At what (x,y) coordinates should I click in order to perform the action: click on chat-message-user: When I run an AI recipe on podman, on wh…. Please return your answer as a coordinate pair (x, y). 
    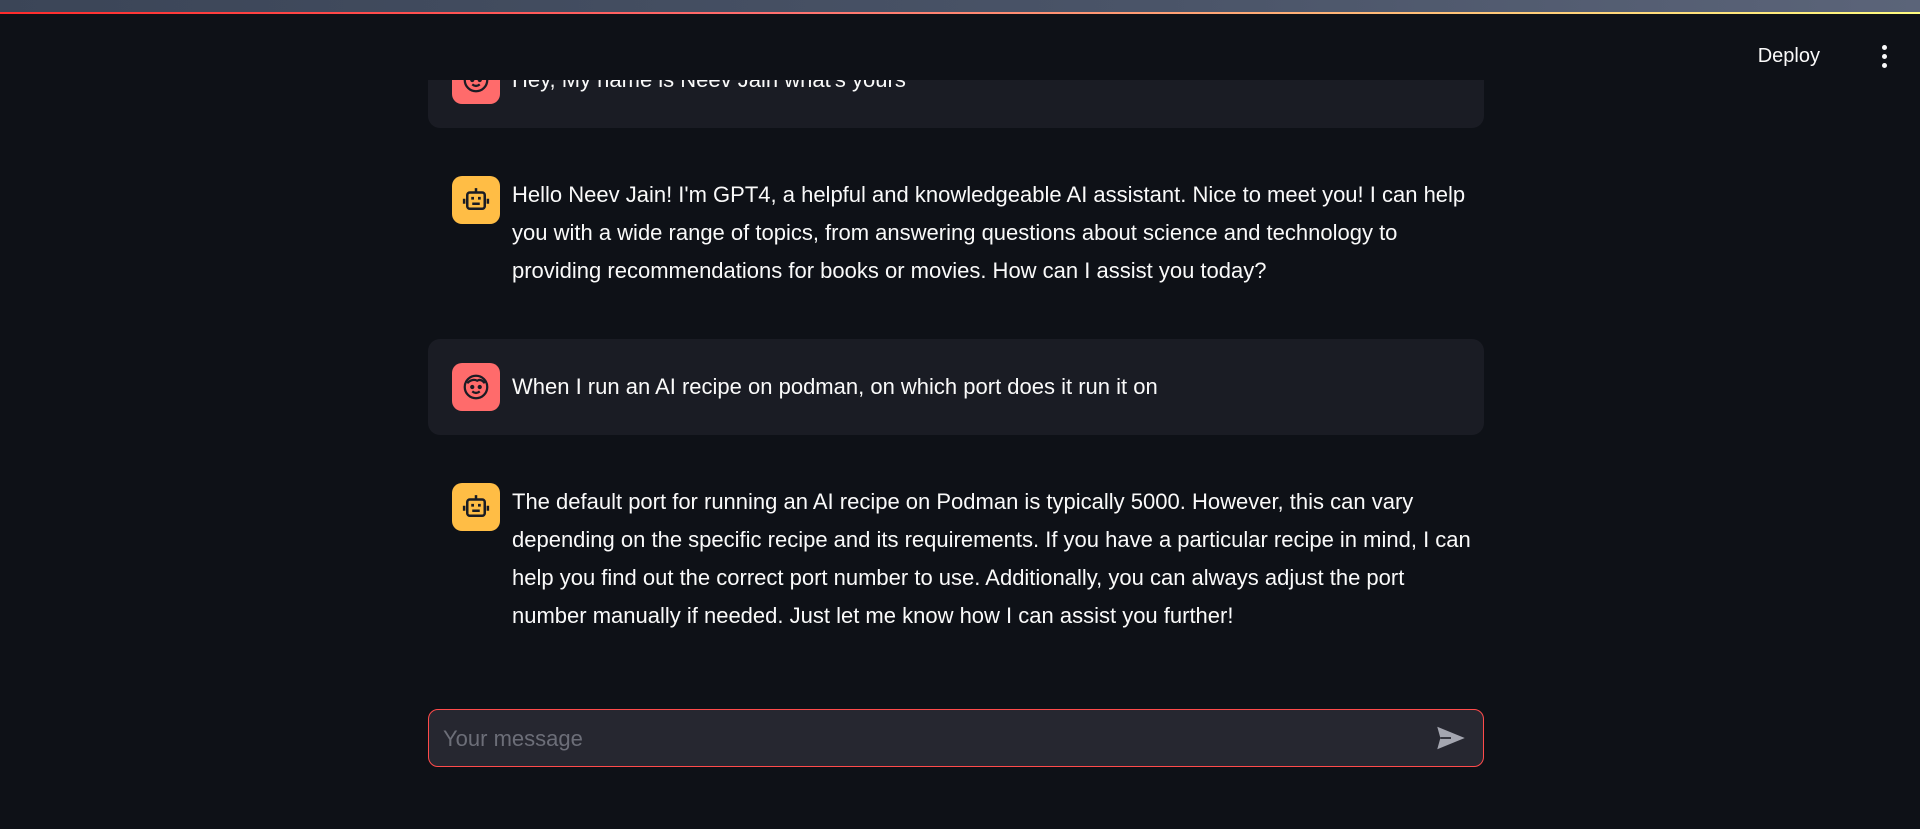
    Looking at the image, I should click on (956, 387).